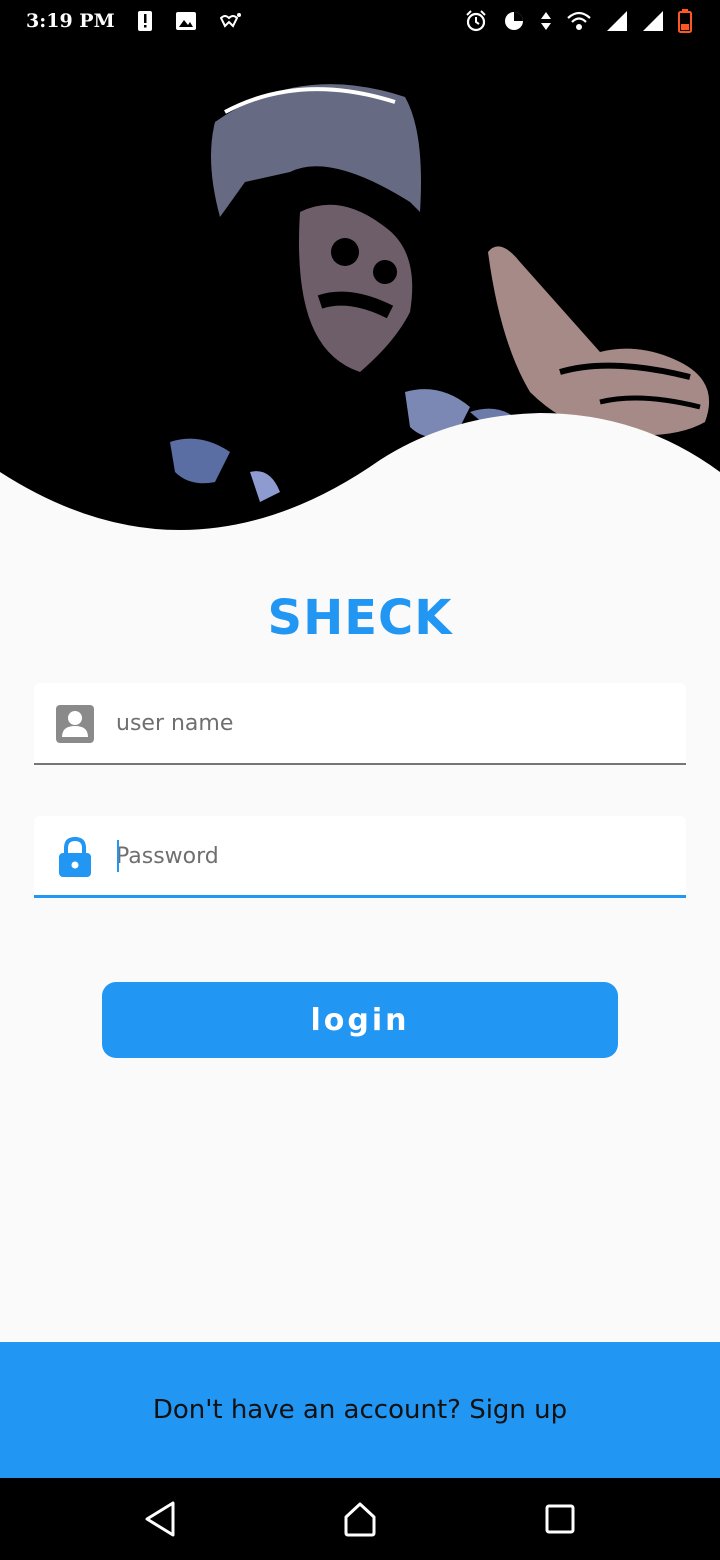  I want to click on status-right, so click(578, 21).